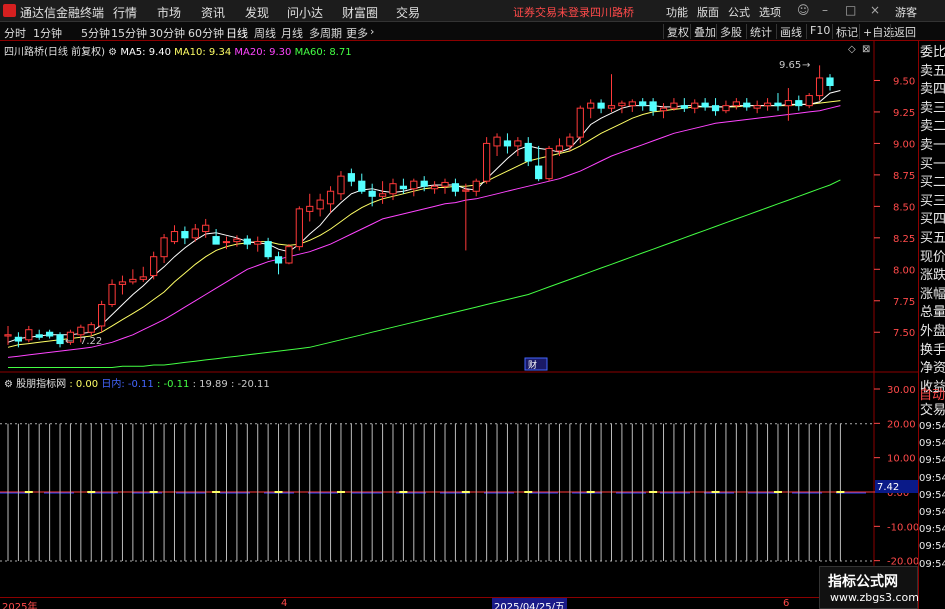 This screenshot has height=609, width=945. What do you see at coordinates (257, 12) in the screenshot?
I see `menu-discover: 发现` at bounding box center [257, 12].